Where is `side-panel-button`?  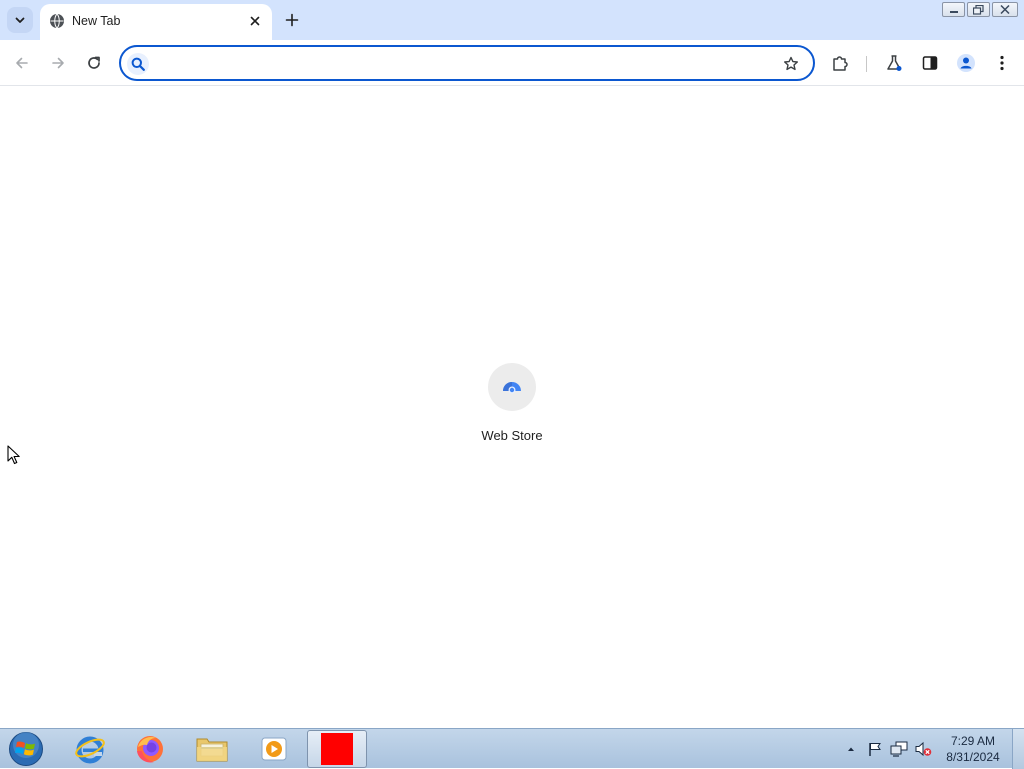
side-panel-button is located at coordinates (930, 63).